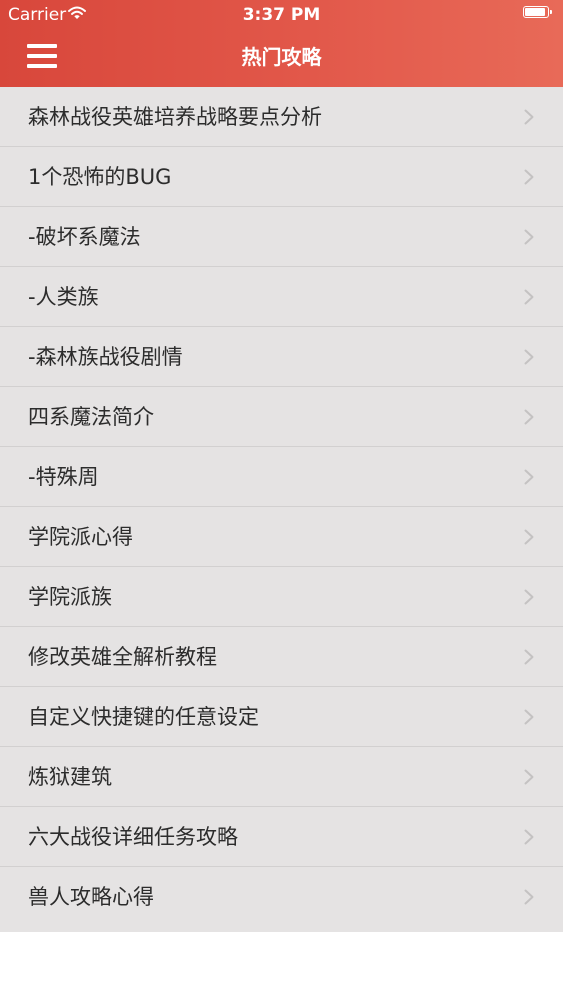  Describe the element at coordinates (281, 297) in the screenshot. I see `list-item: -人类族` at that location.